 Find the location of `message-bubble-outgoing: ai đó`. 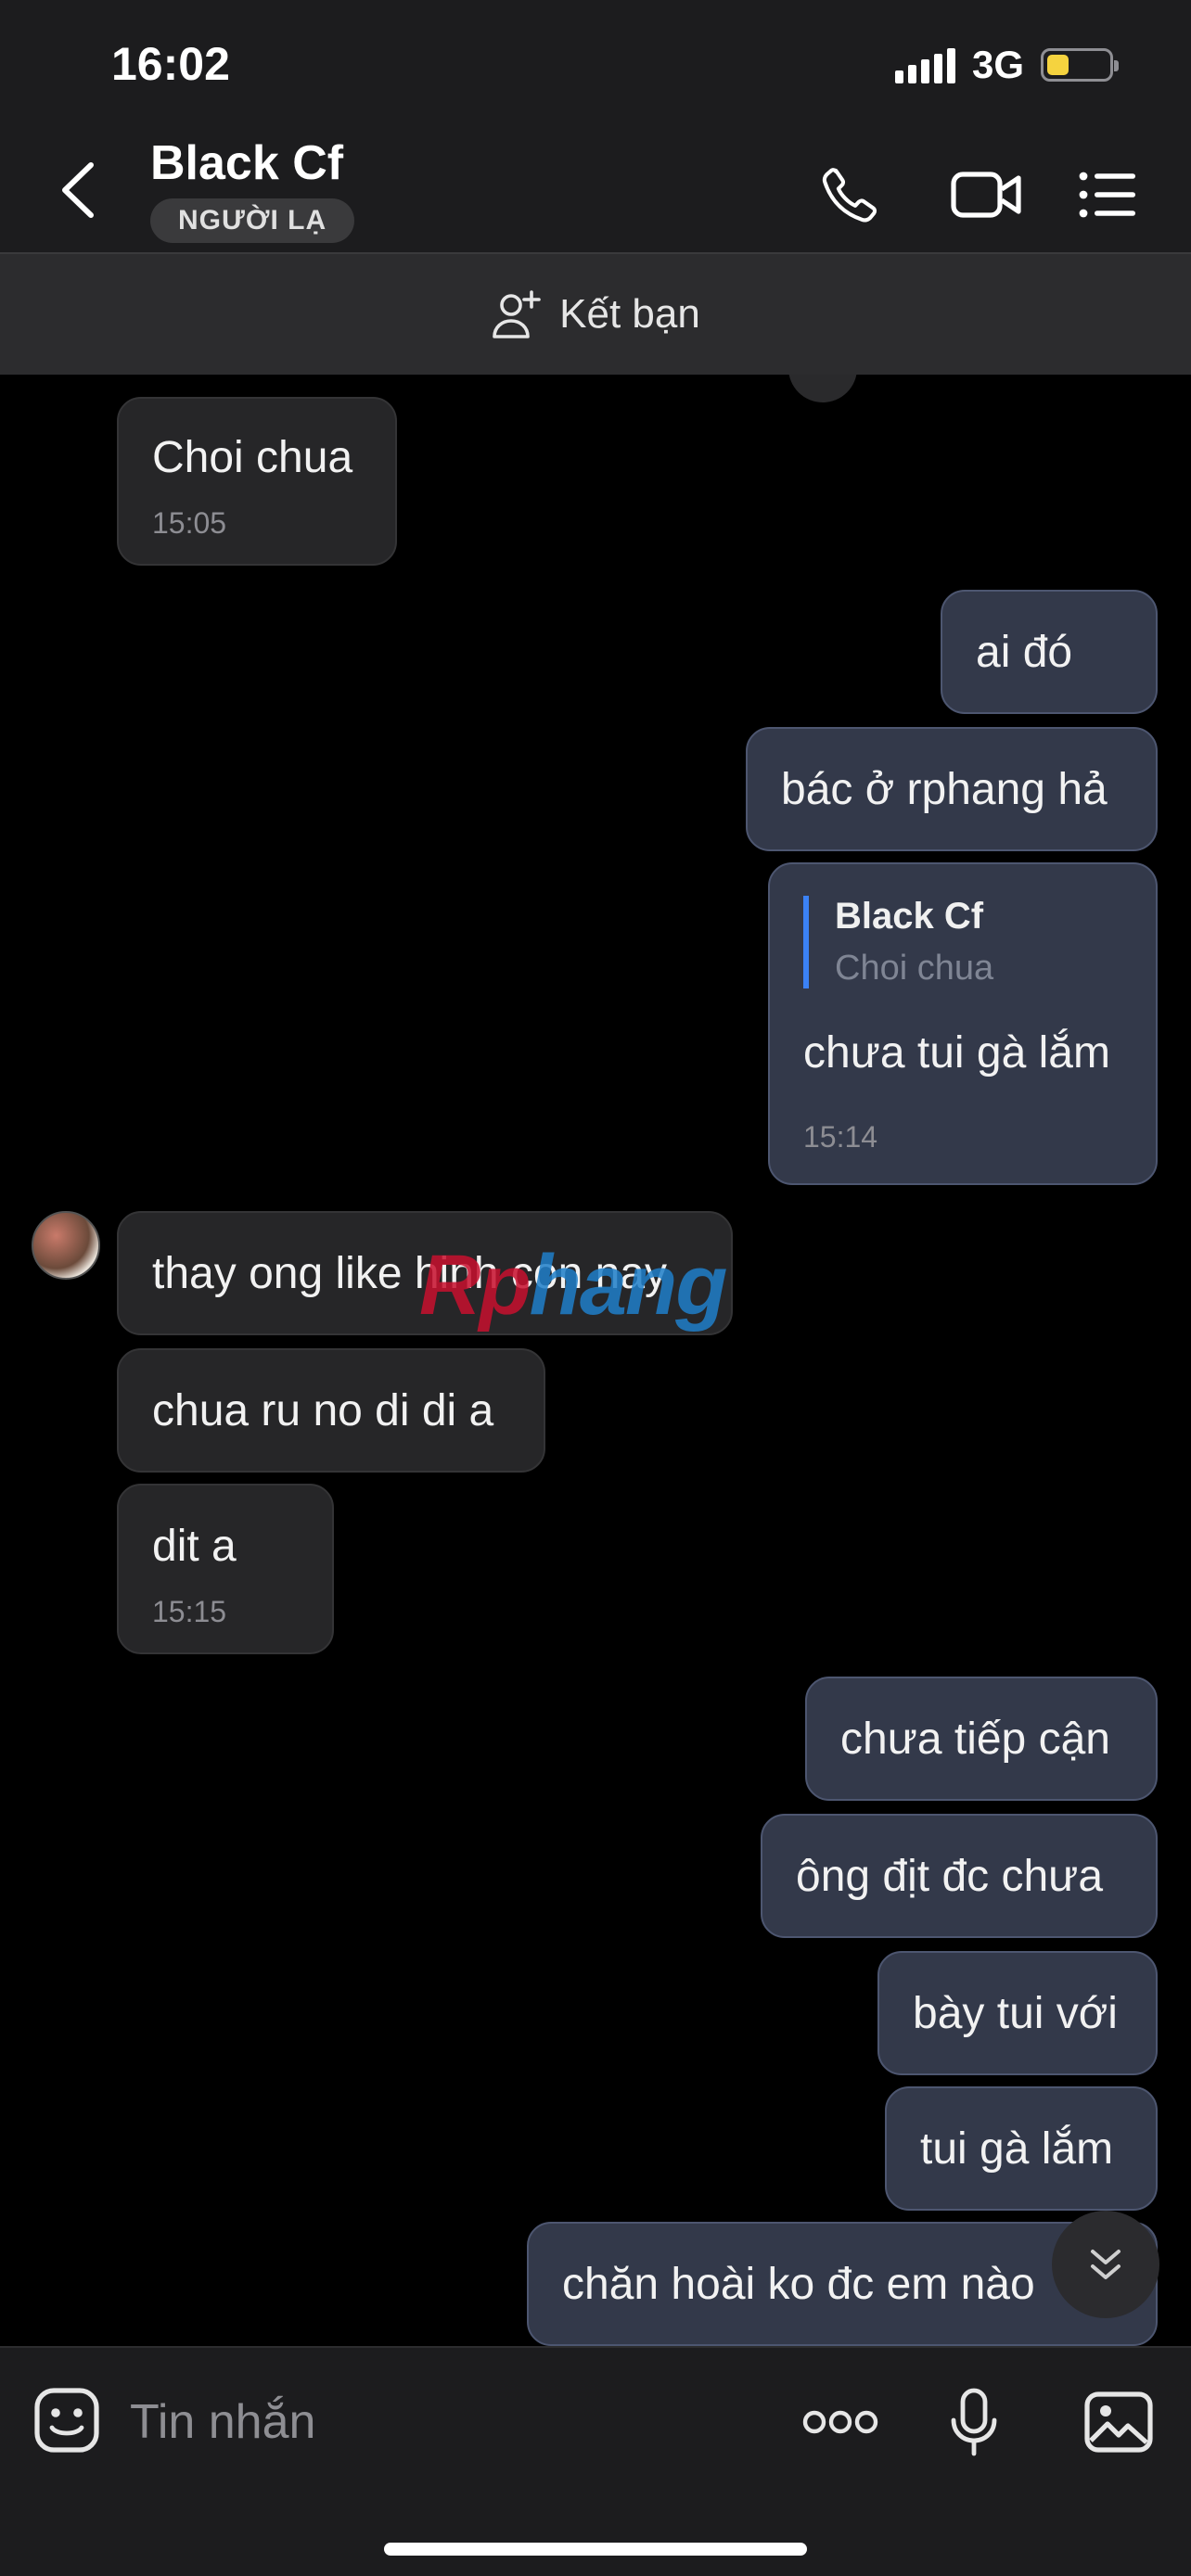

message-bubble-outgoing: ai đó is located at coordinates (1049, 652).